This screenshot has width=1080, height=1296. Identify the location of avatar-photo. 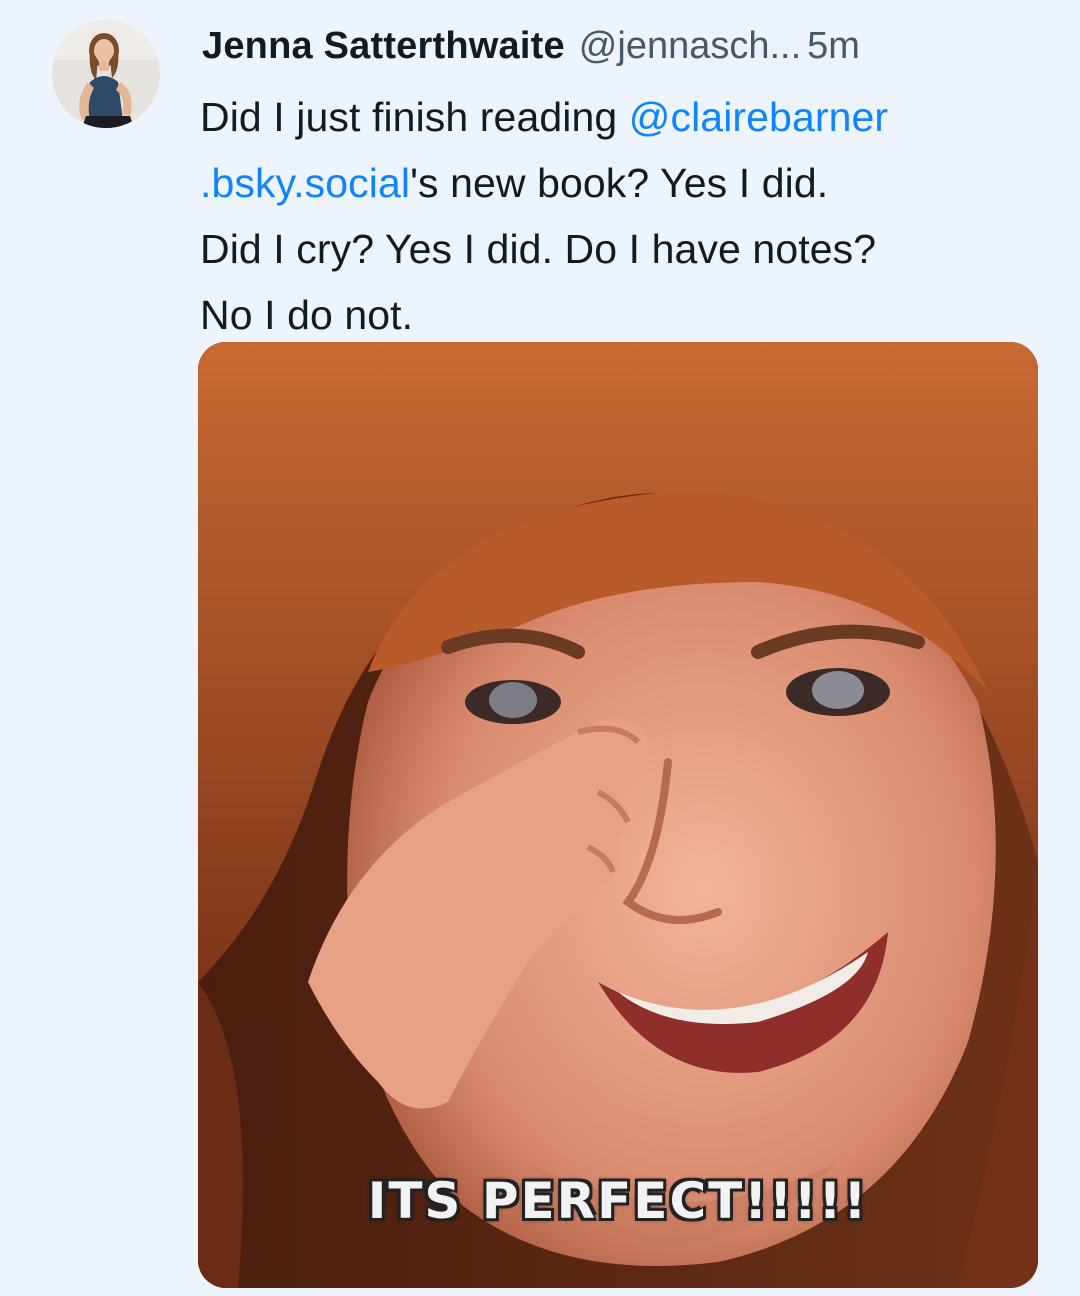
(106, 74).